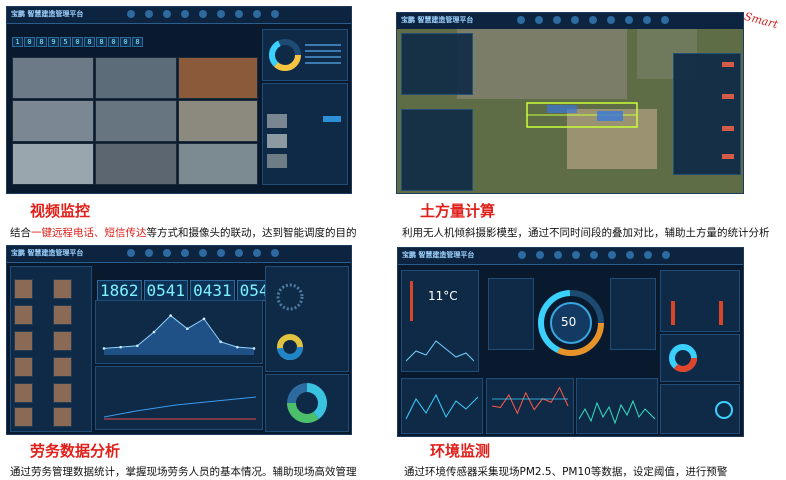 This screenshot has height=480, width=786. Describe the element at coordinates (212, 290) in the screenshot. I see `counter-block: 0431` at that location.